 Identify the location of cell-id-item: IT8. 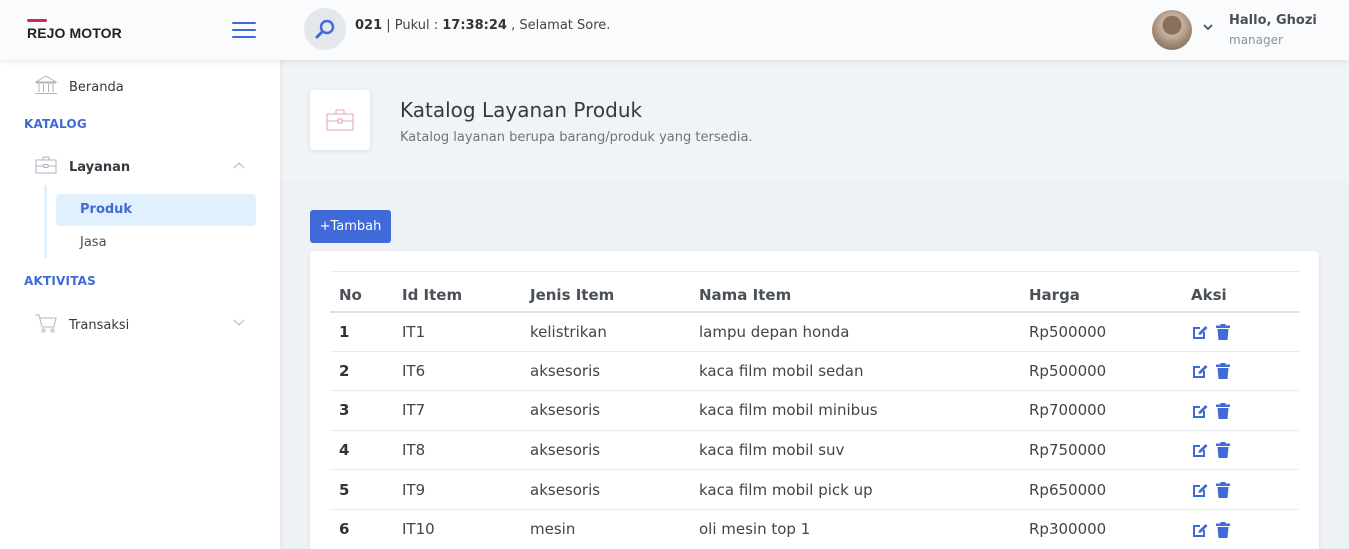
(466, 450).